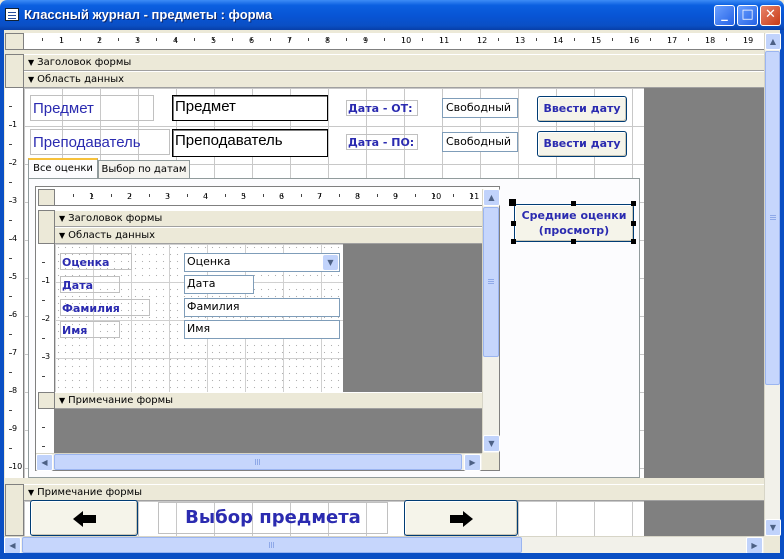 Image resolution: width=784 pixels, height=559 pixels. What do you see at coordinates (90, 492) in the screenshot?
I see `form-footer-label: Примечание формы` at bounding box center [90, 492].